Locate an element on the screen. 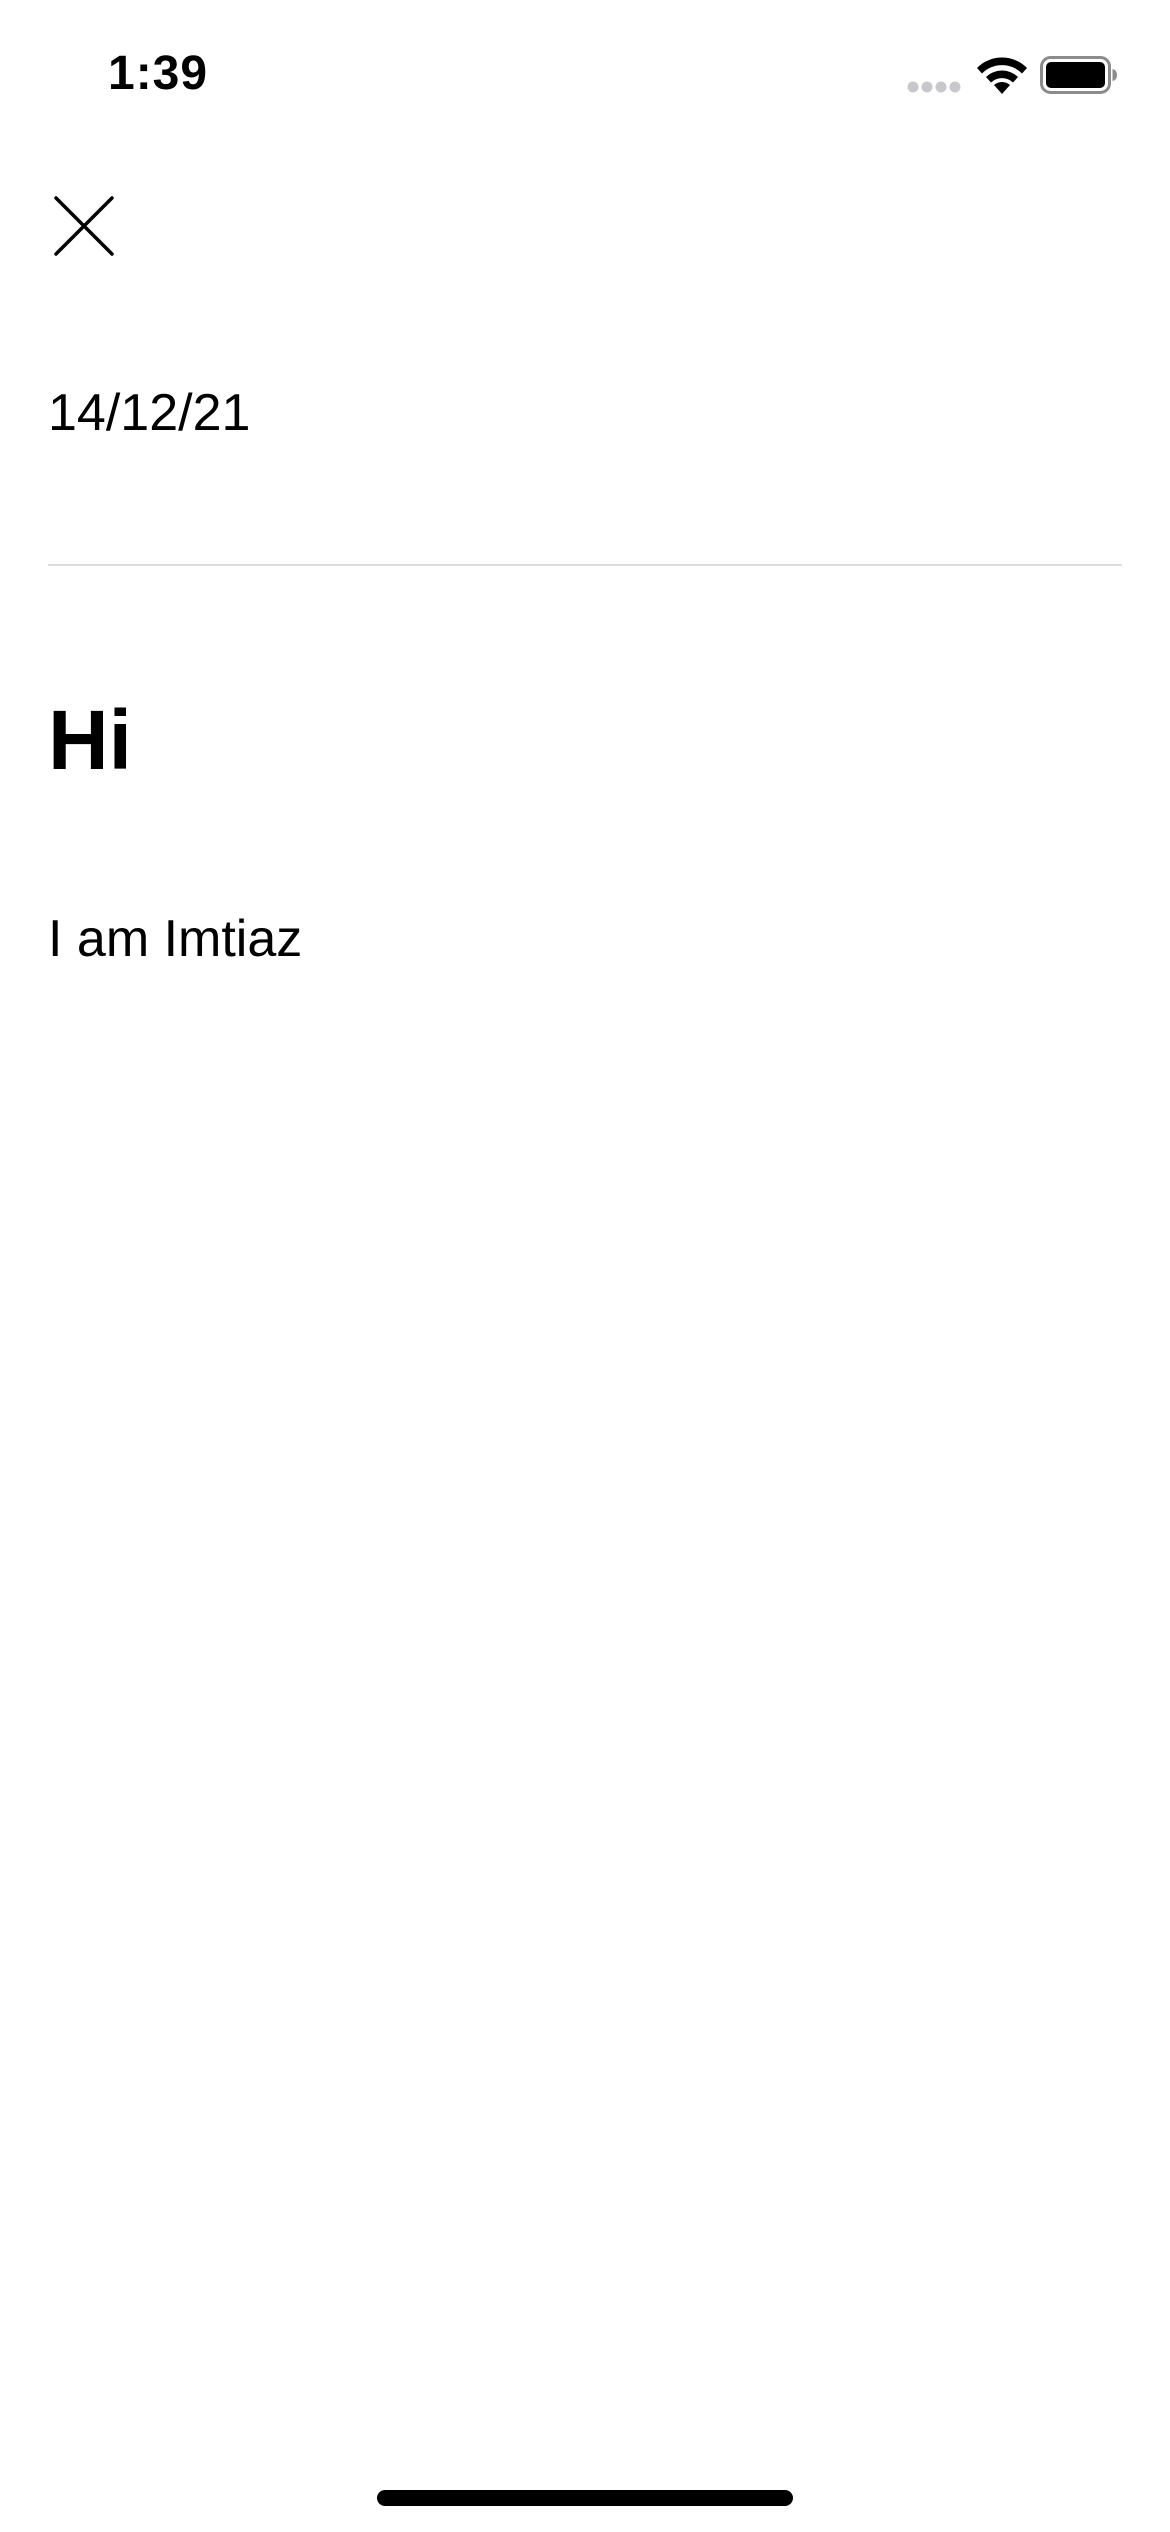 The height and width of the screenshot is (2532, 1170). status-bar: 1:39 is located at coordinates (585, 70).